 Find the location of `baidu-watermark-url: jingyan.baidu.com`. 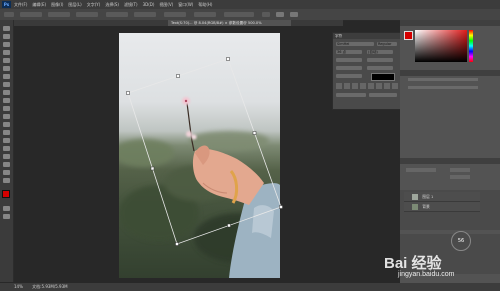

baidu-watermark-url: jingyan.baidu.com is located at coordinates (426, 274).